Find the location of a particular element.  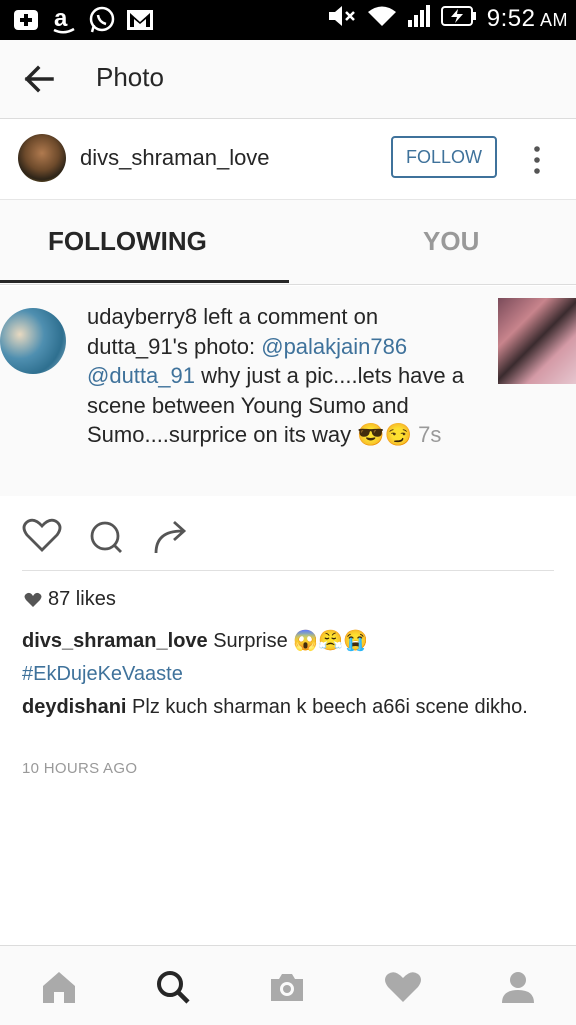

post-thumbnail is located at coordinates (537, 341).